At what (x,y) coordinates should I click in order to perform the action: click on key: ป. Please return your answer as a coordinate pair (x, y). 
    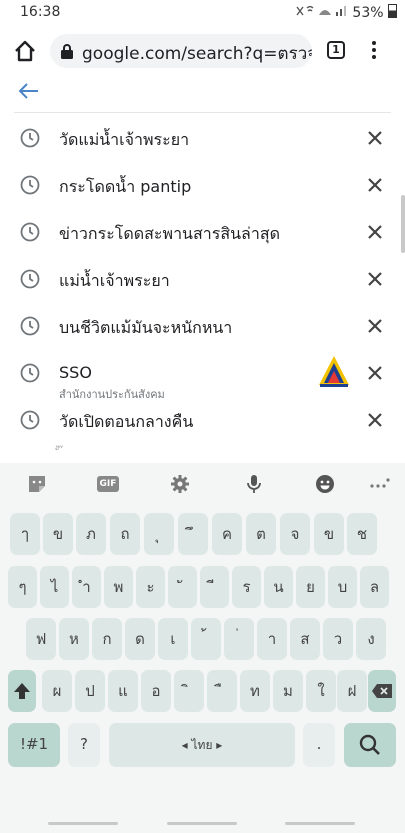
    Looking at the image, I should click on (90, 691).